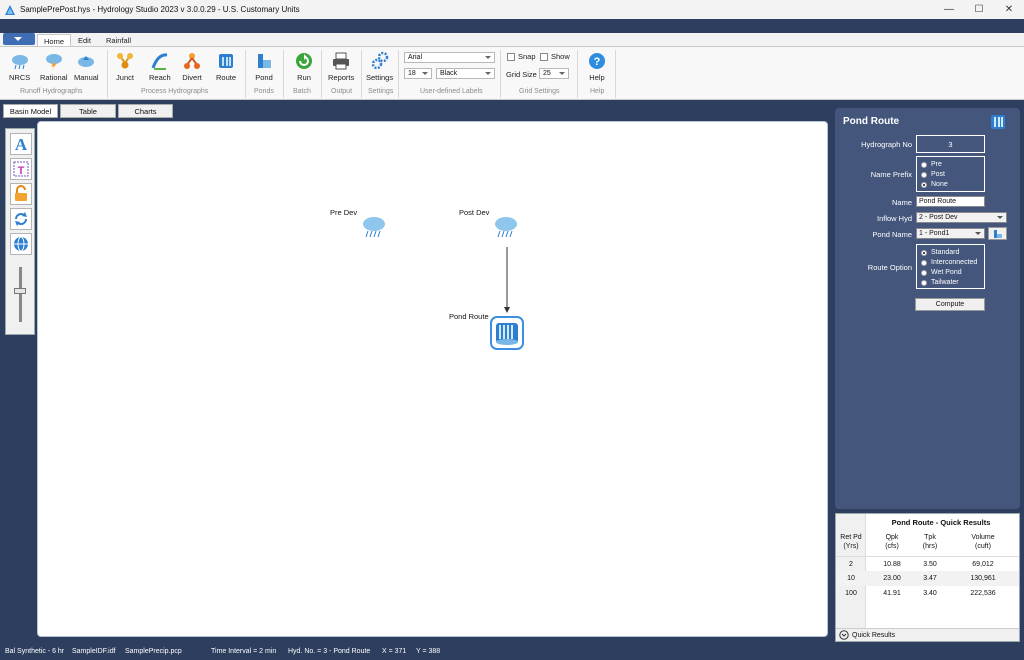 The image size is (1024, 660). Describe the element at coordinates (86, 69) in the screenshot. I see `manual-button: Manual` at that location.